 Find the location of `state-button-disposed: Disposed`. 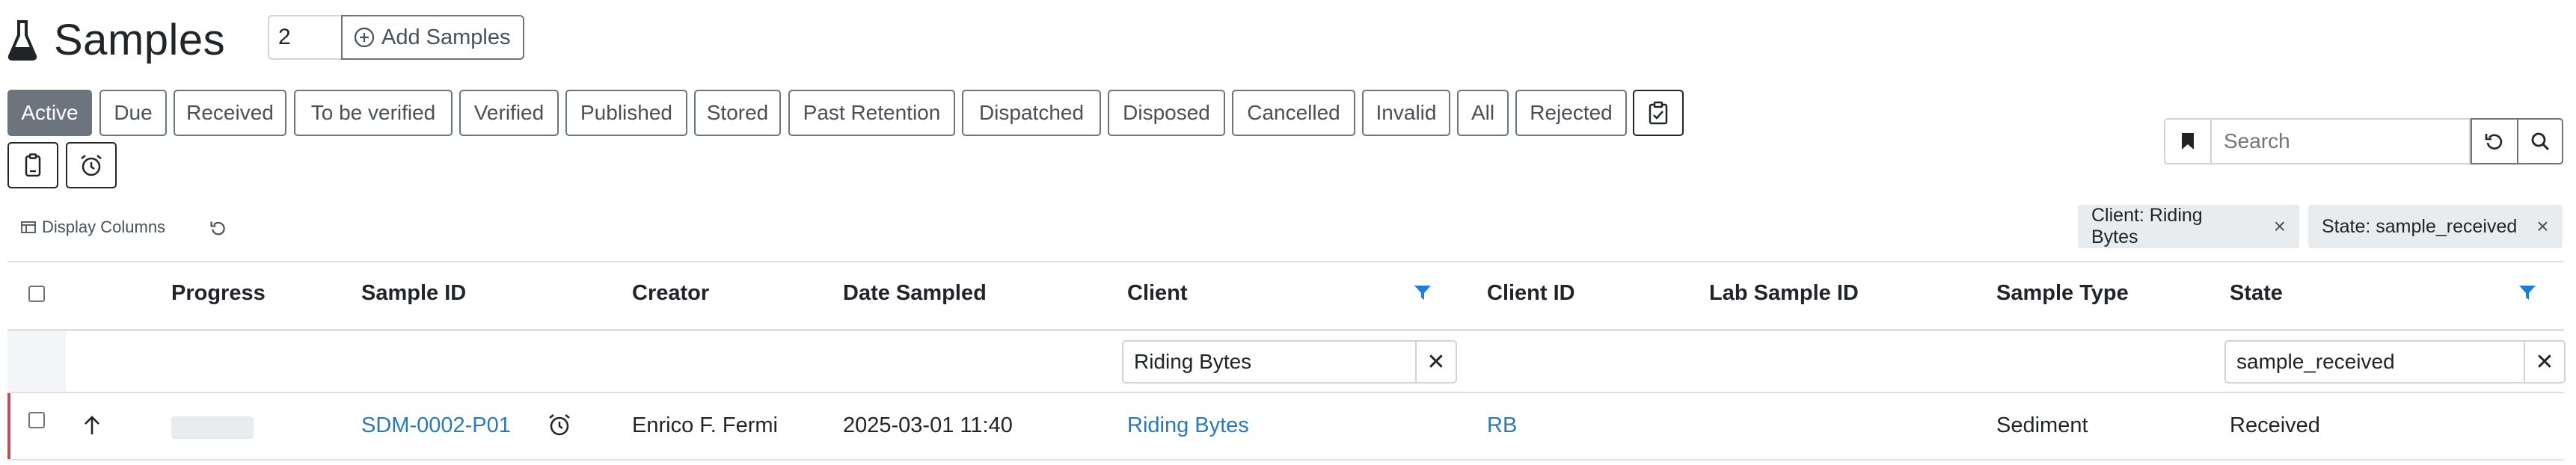

state-button-disposed: Disposed is located at coordinates (1166, 113).